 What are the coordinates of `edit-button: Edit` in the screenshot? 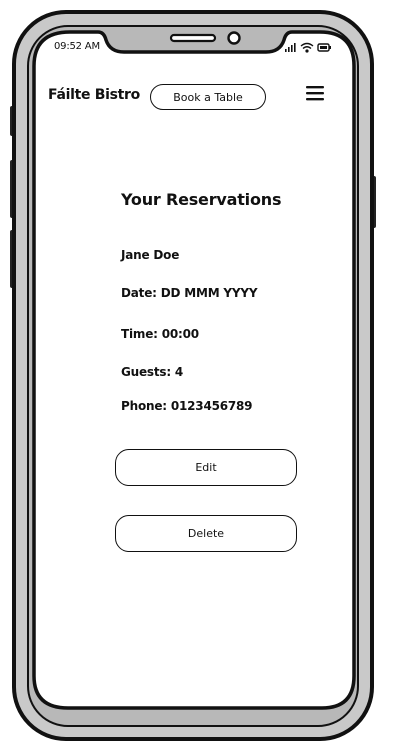 It's located at (206, 467).